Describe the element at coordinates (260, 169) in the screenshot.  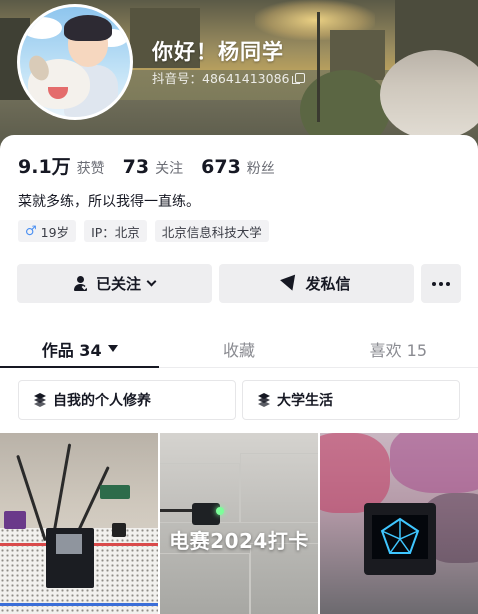
I see `stat-label: 粉丝` at that location.